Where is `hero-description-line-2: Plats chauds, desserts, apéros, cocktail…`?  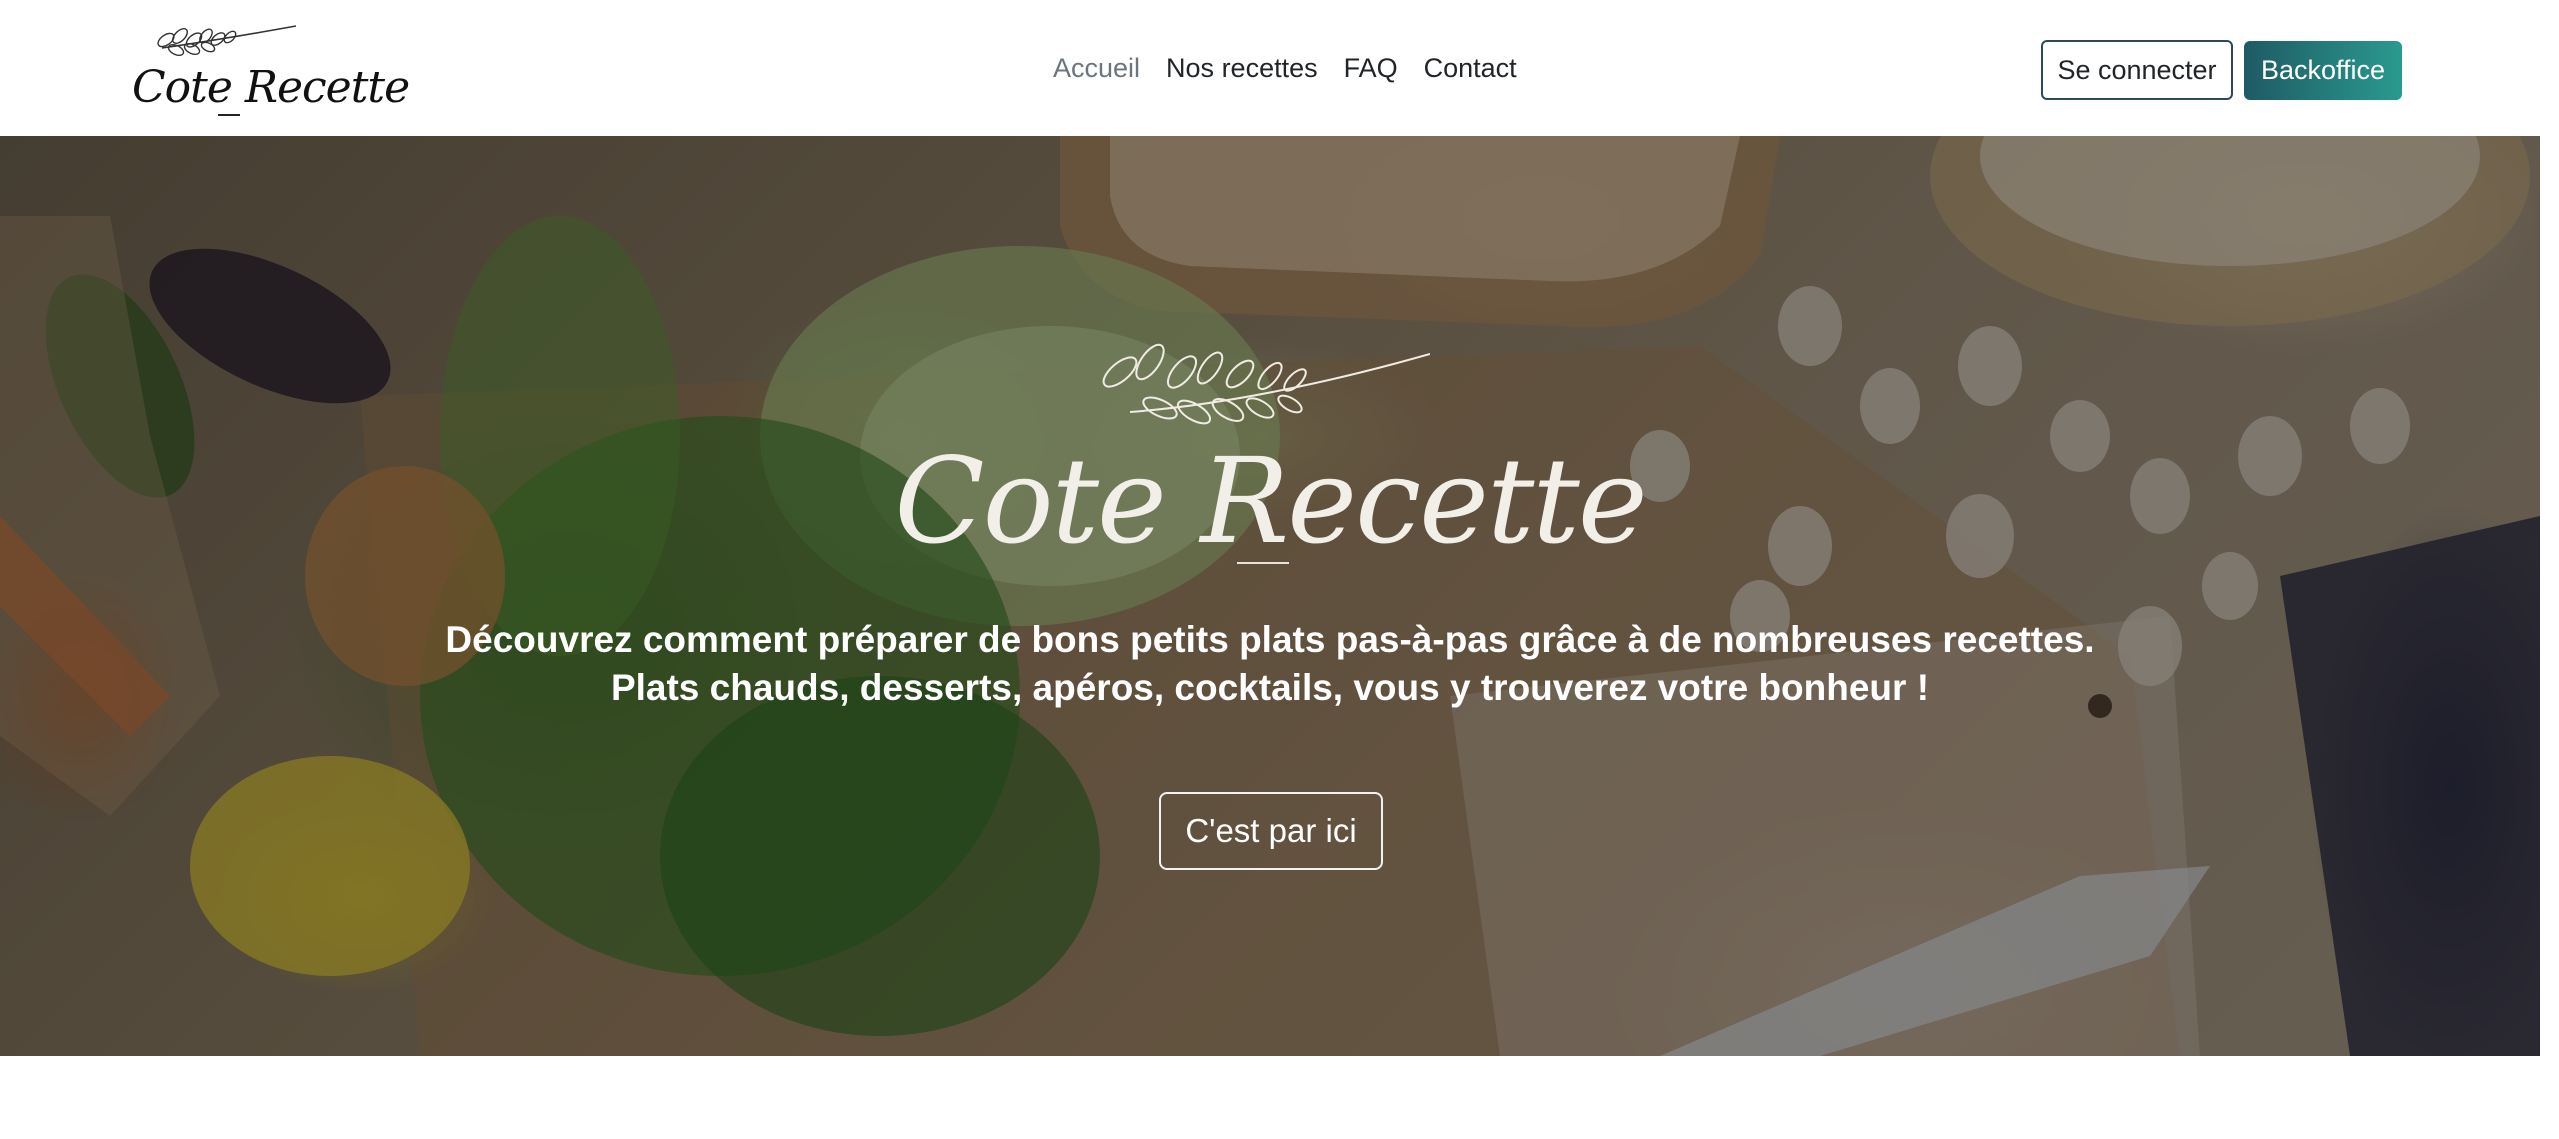
hero-description-line-2: Plats chauds, desserts, apéros, cocktail… is located at coordinates (1270, 687).